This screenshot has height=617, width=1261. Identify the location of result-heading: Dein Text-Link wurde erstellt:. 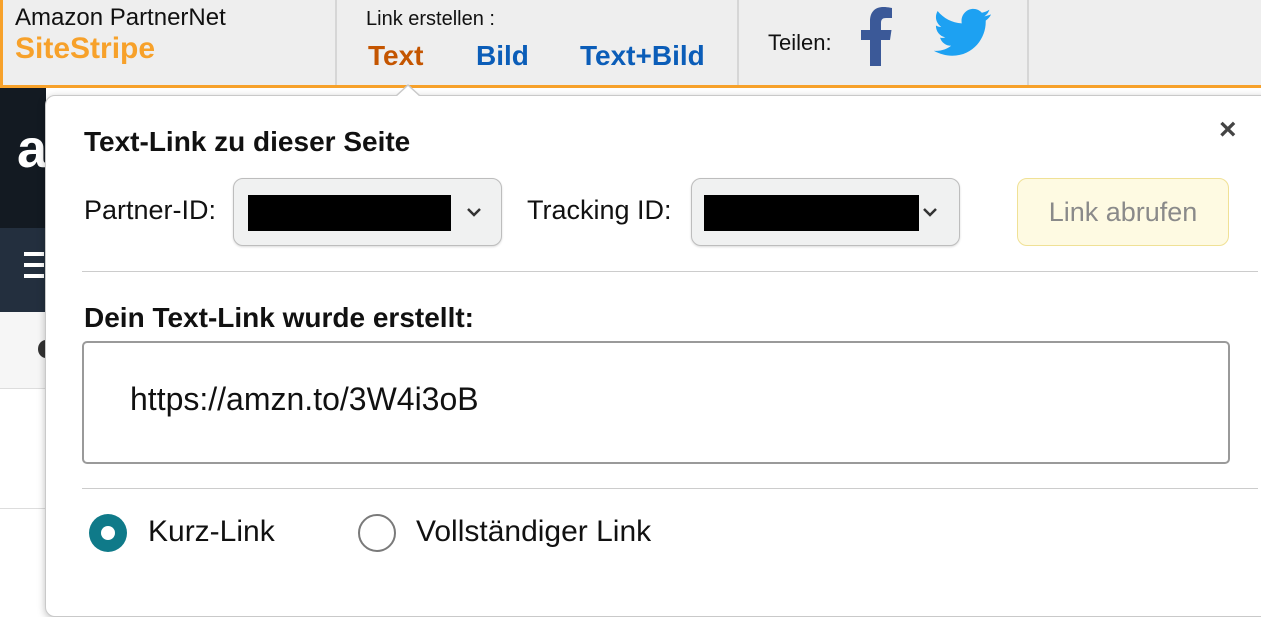
(279, 317).